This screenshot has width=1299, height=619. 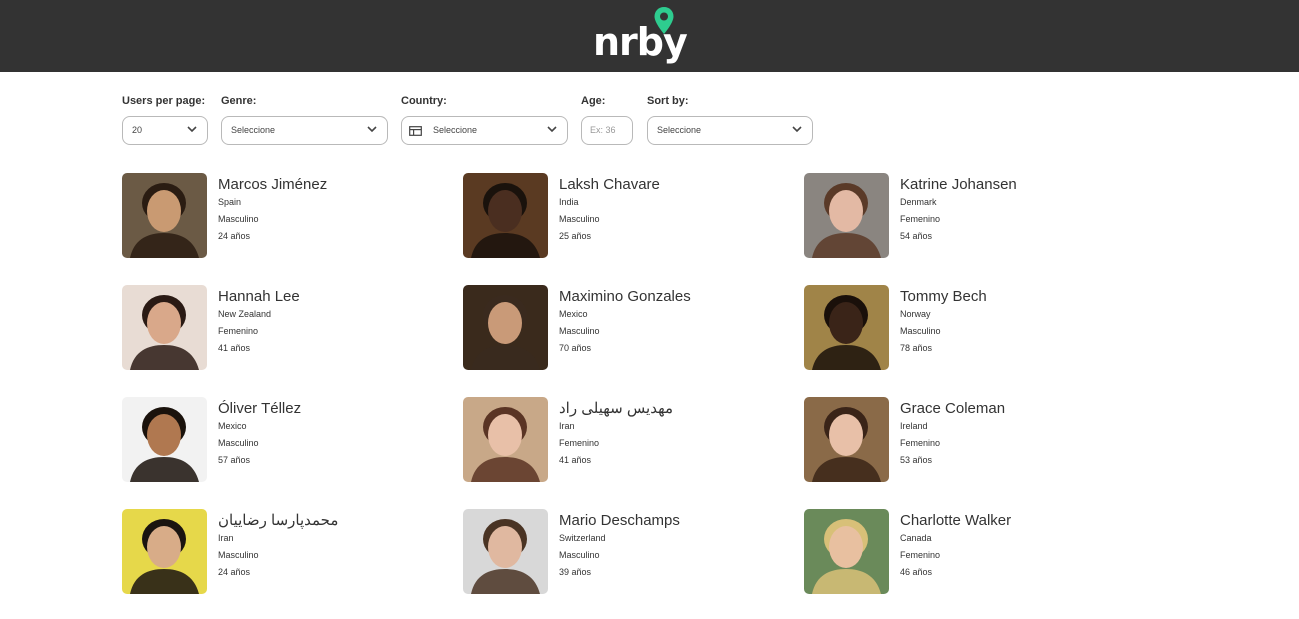 I want to click on user-age: 41 años, so click(x=234, y=348).